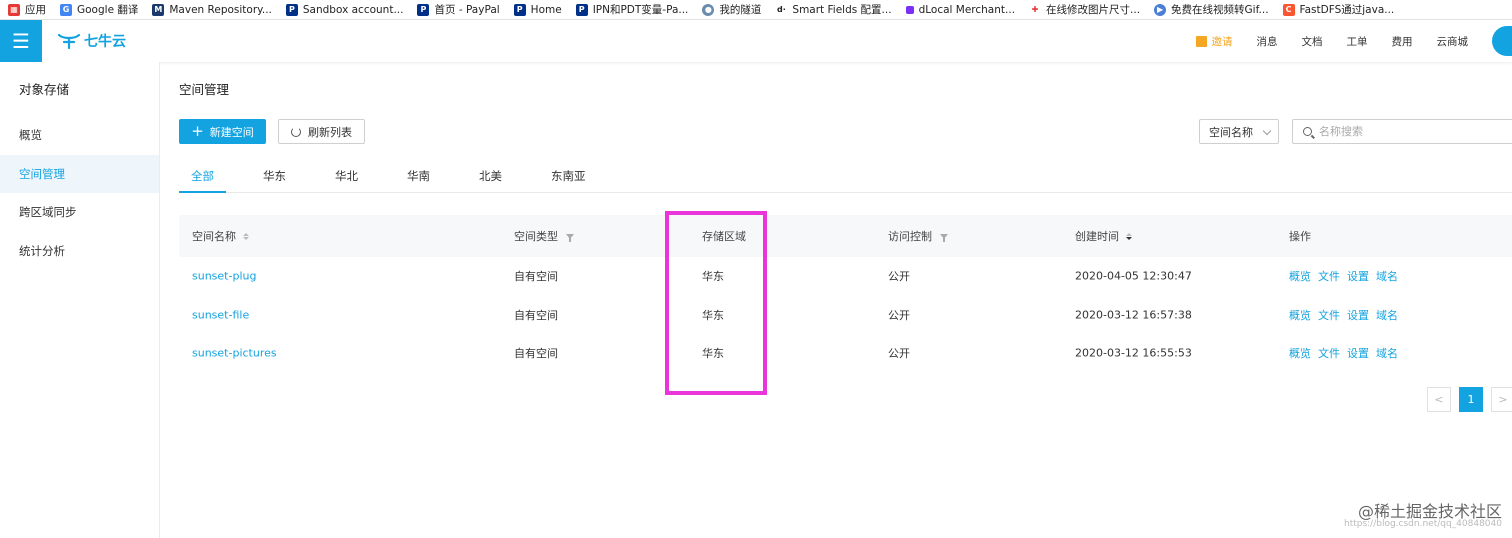 This screenshot has height=538, width=1512. I want to click on pagination: < 1 >, so click(1469, 399).